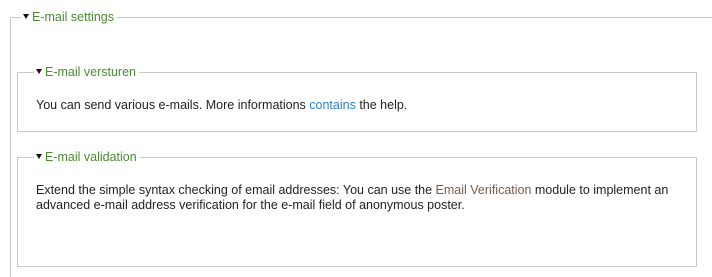 This screenshot has height=277, width=712. I want to click on email-sending-title: E-mail versturen, so click(90, 72).